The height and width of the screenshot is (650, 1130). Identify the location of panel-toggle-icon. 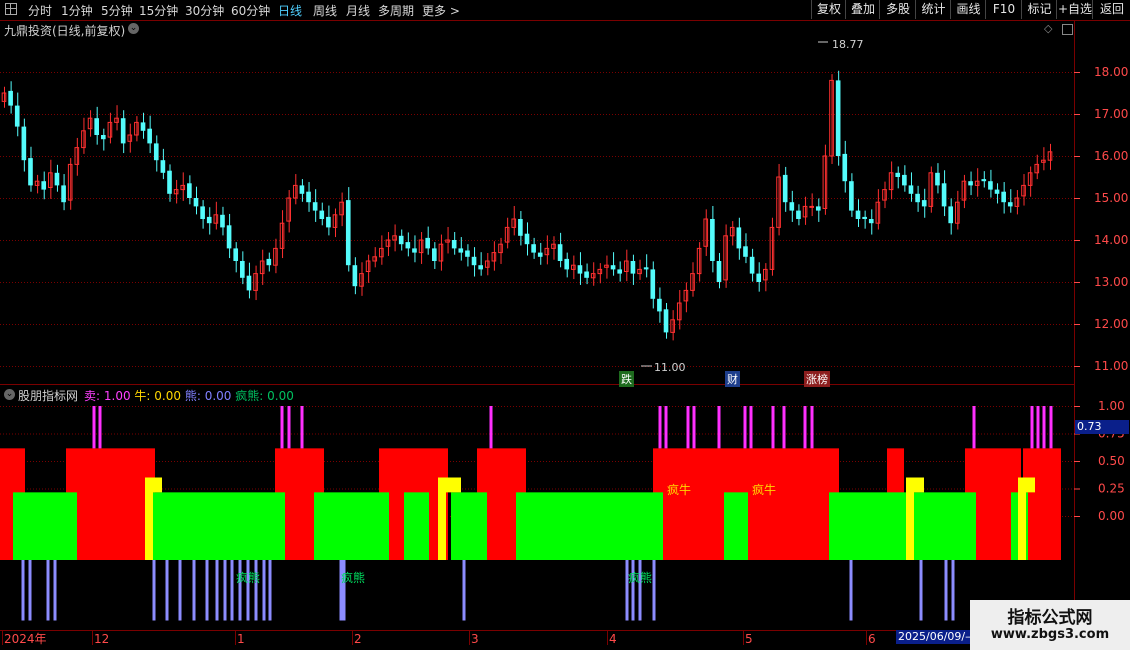
(1067, 29).